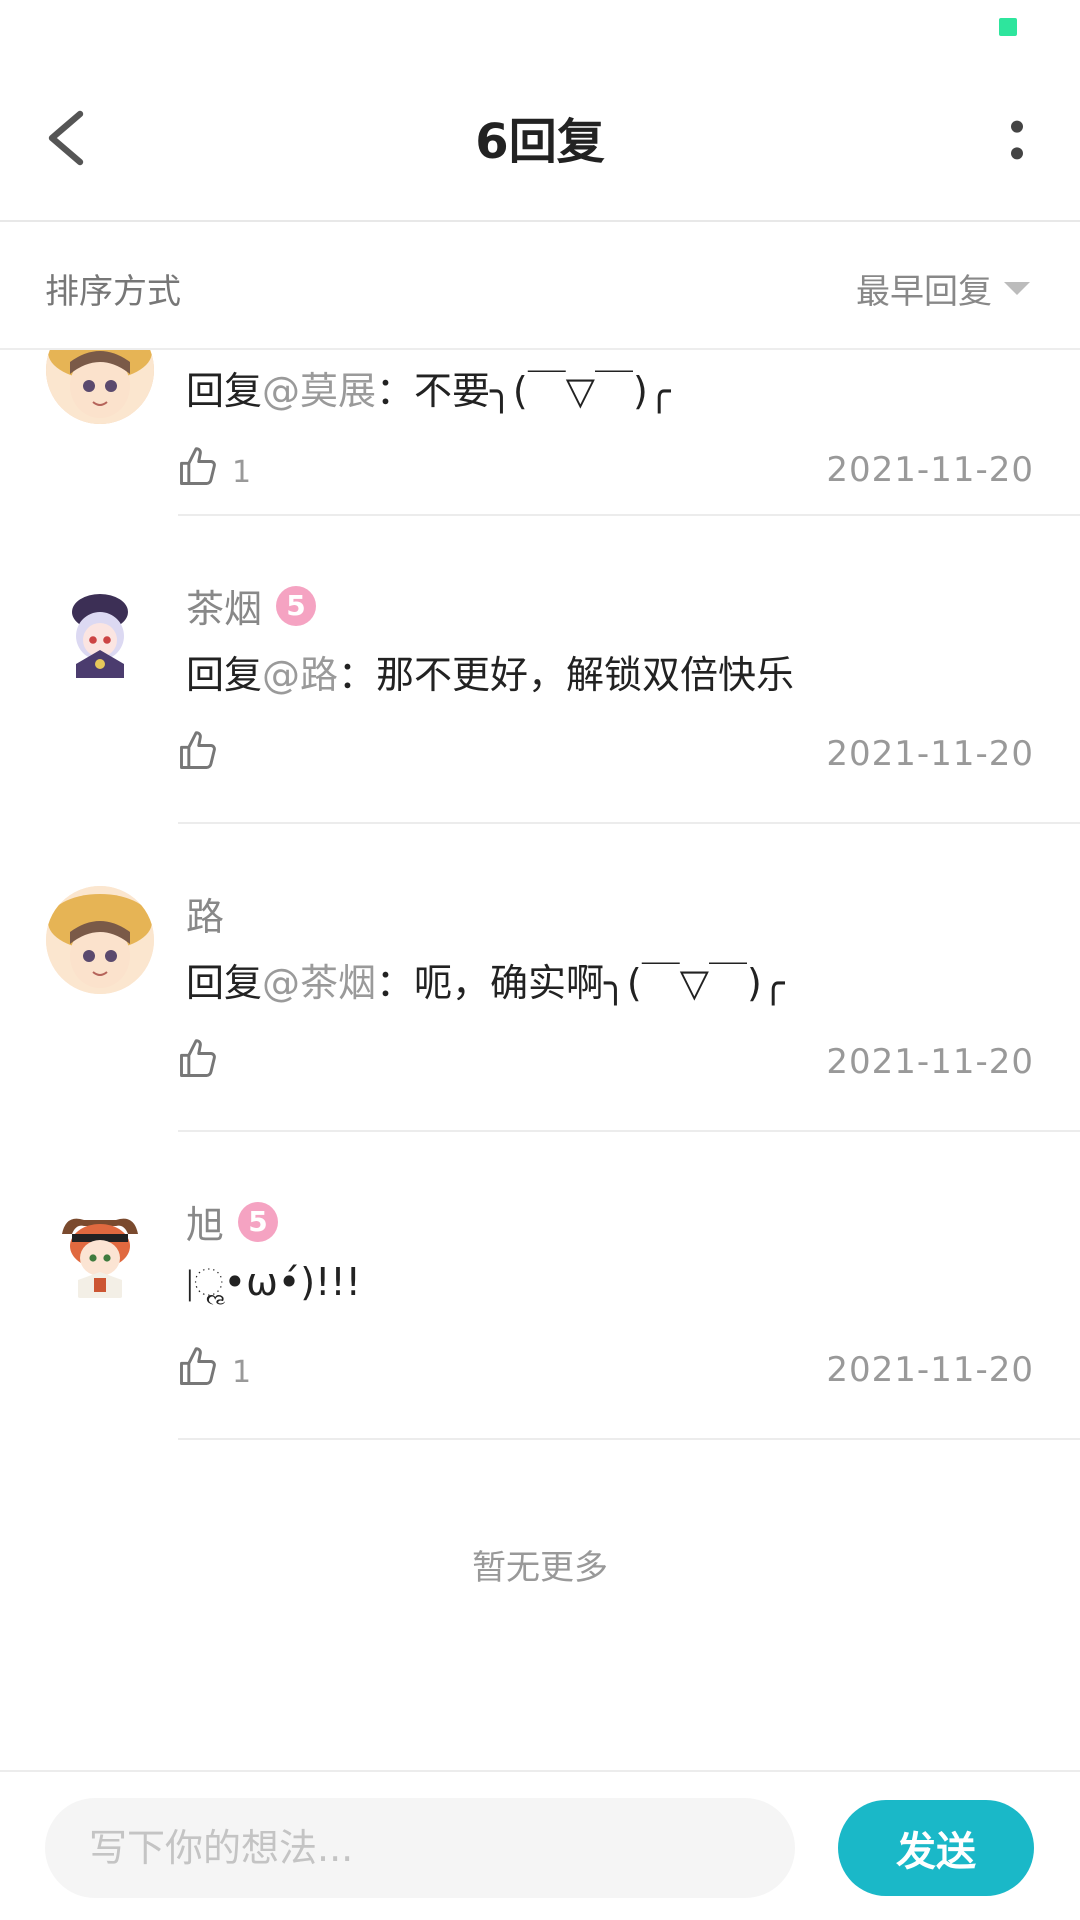  Describe the element at coordinates (490, 675) in the screenshot. I see `reply-content: 回复@路：那不更好，解锁双倍快乐` at that location.